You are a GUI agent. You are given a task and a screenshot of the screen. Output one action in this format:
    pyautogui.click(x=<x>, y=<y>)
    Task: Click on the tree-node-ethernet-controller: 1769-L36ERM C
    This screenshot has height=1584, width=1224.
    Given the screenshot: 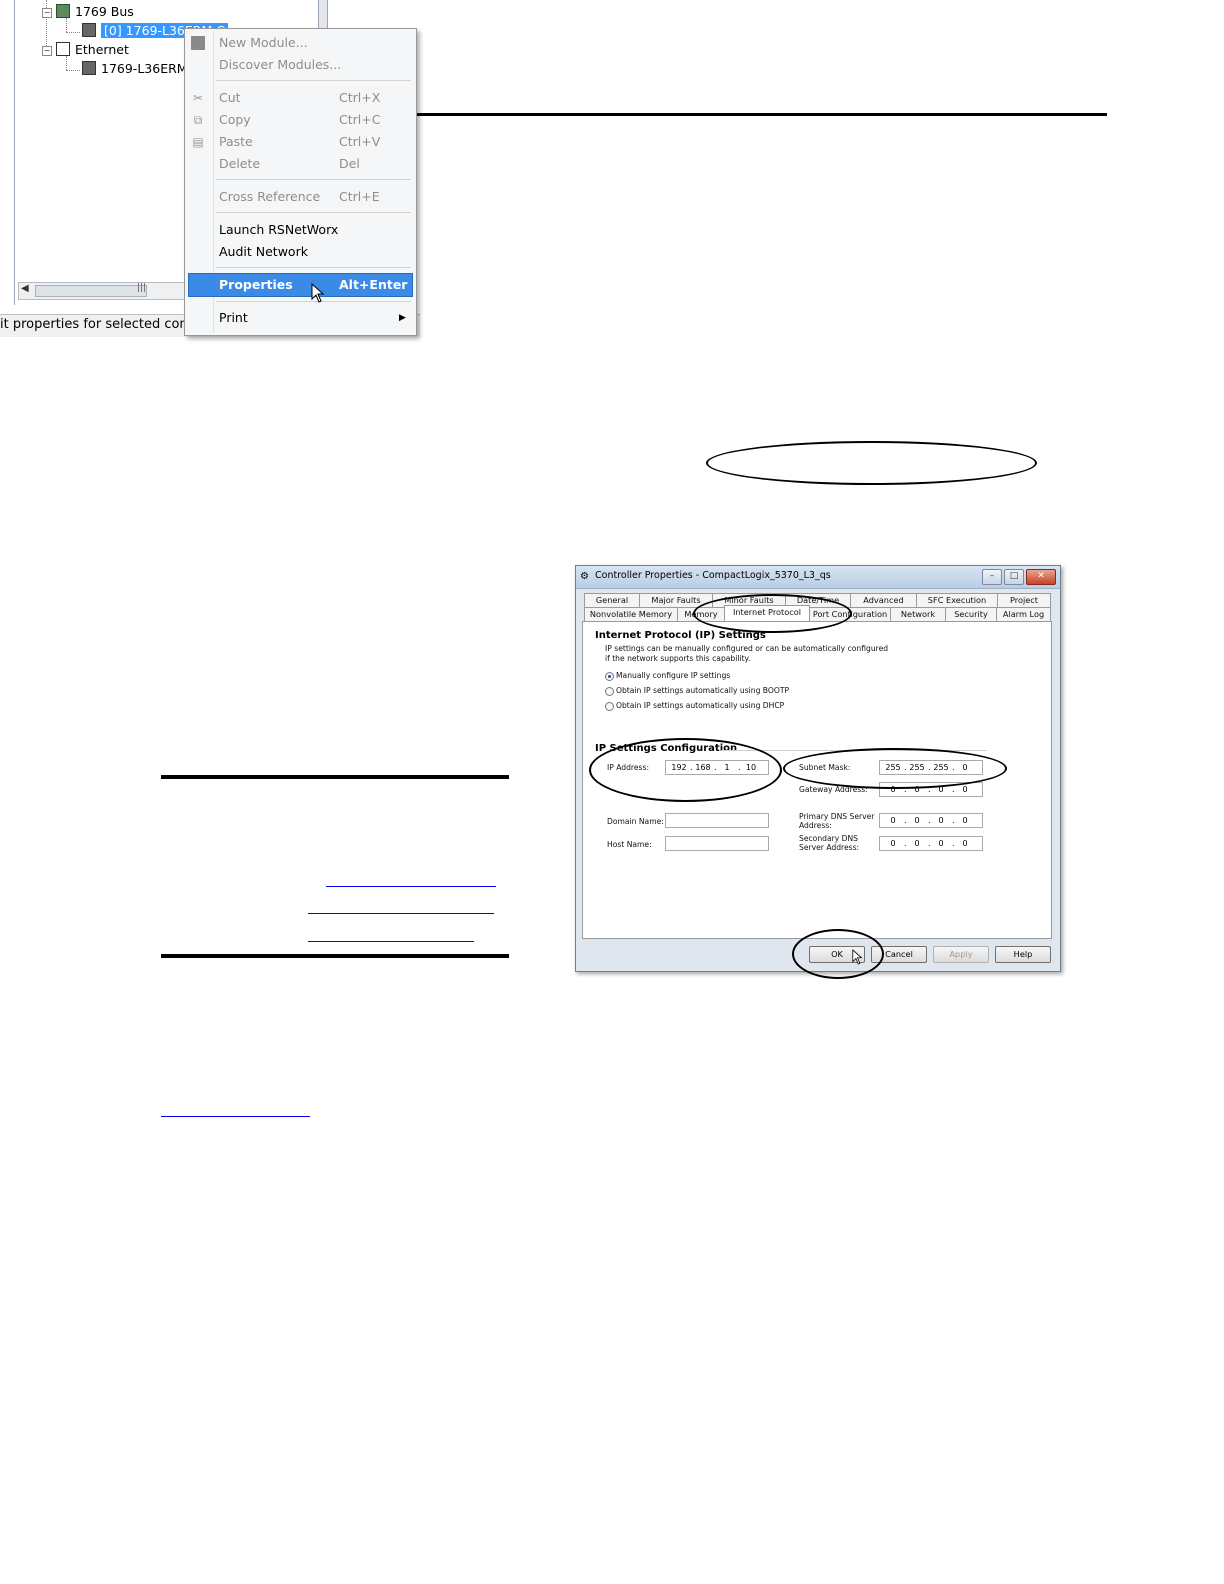 What is the action you would take?
    pyautogui.click(x=141, y=69)
    